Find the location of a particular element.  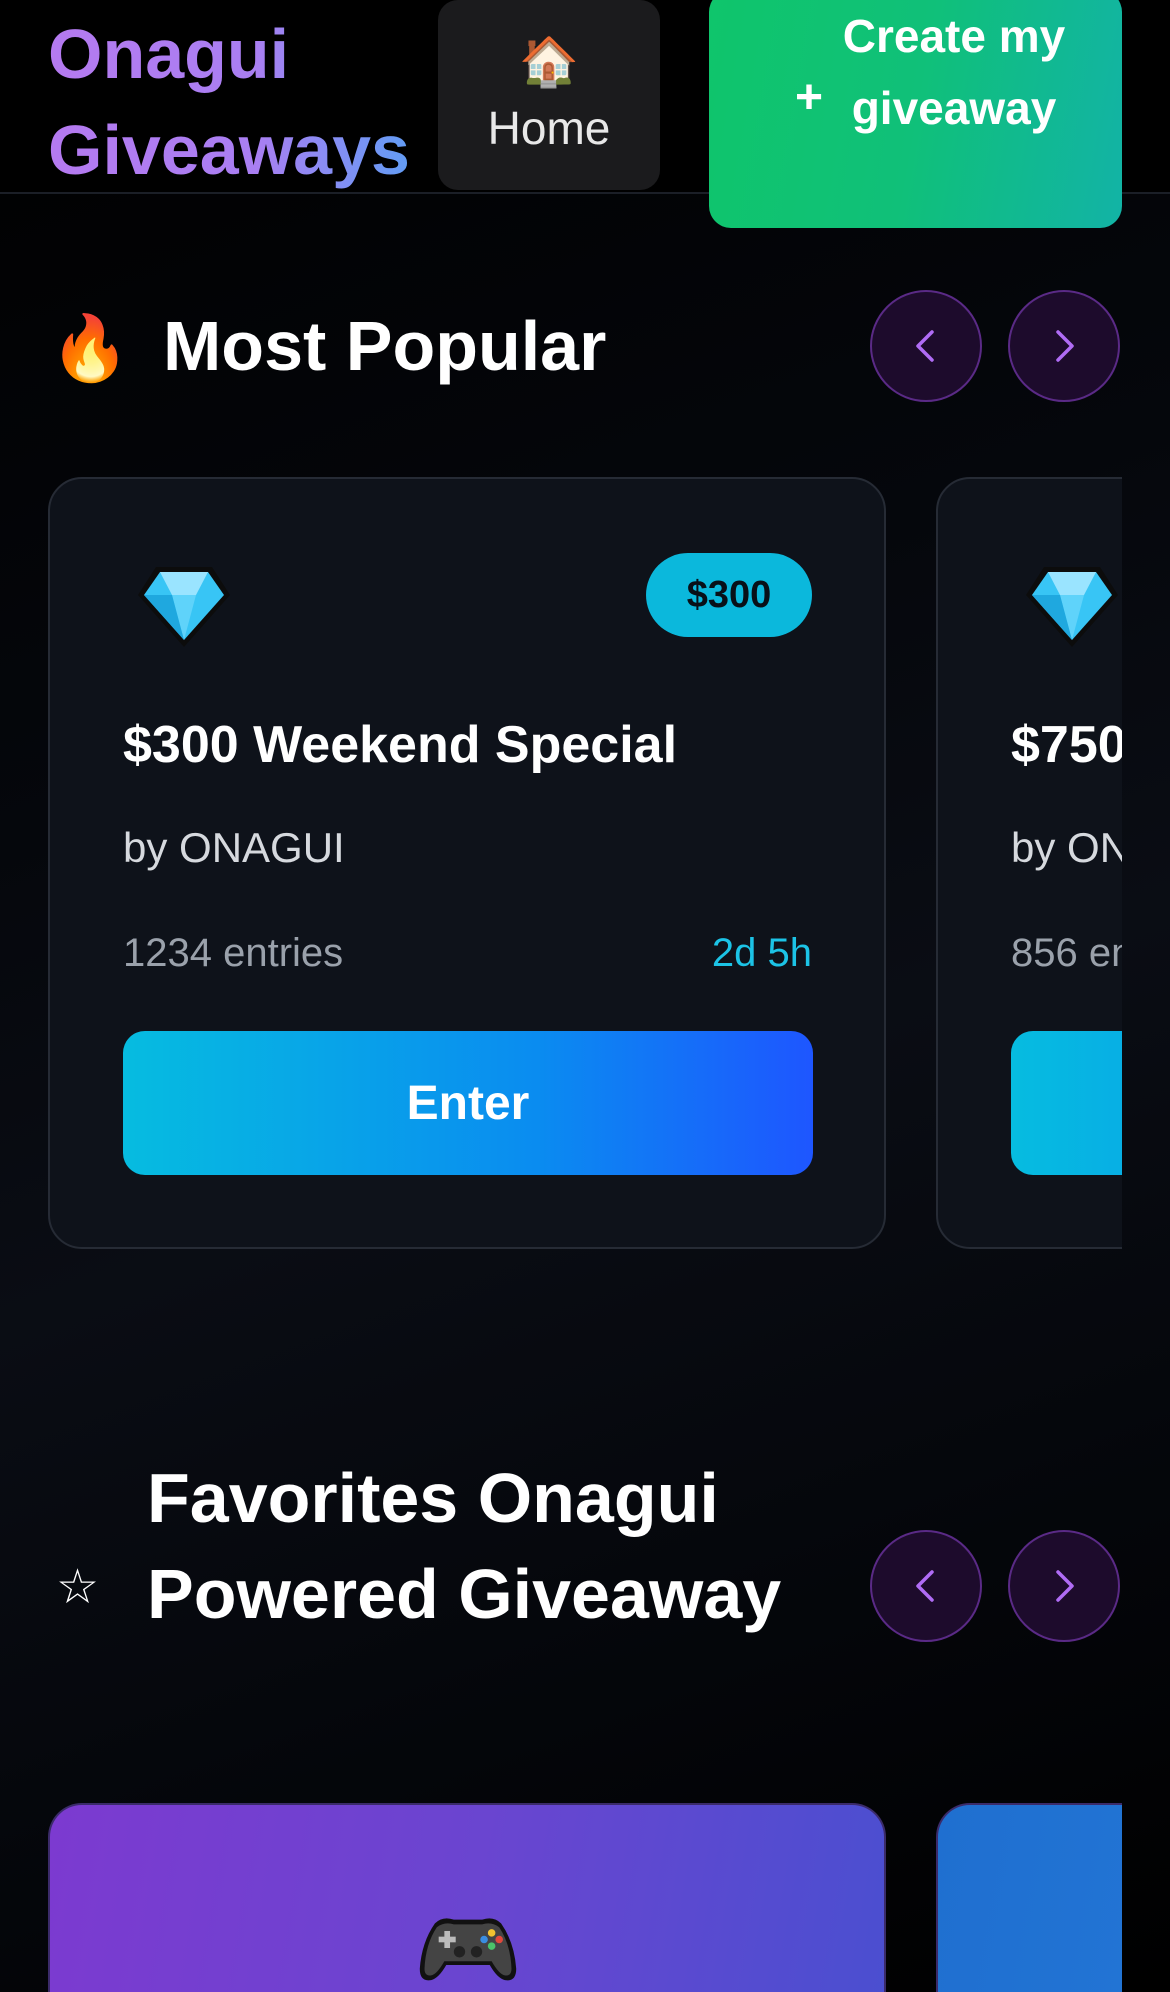

most-popular-header: 🔥 Most Popular is located at coordinates (585, 346).